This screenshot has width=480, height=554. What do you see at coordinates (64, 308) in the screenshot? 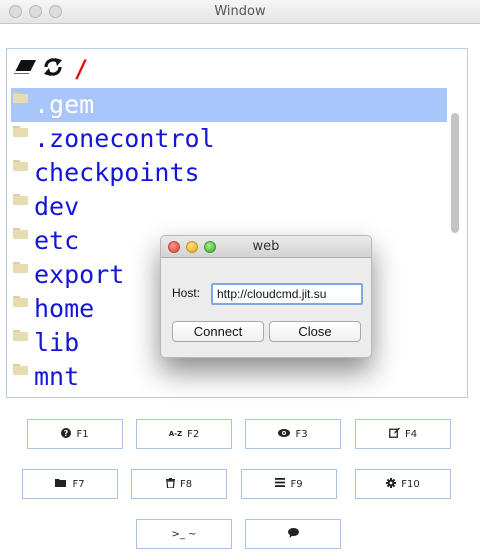
I see `file-name: home` at bounding box center [64, 308].